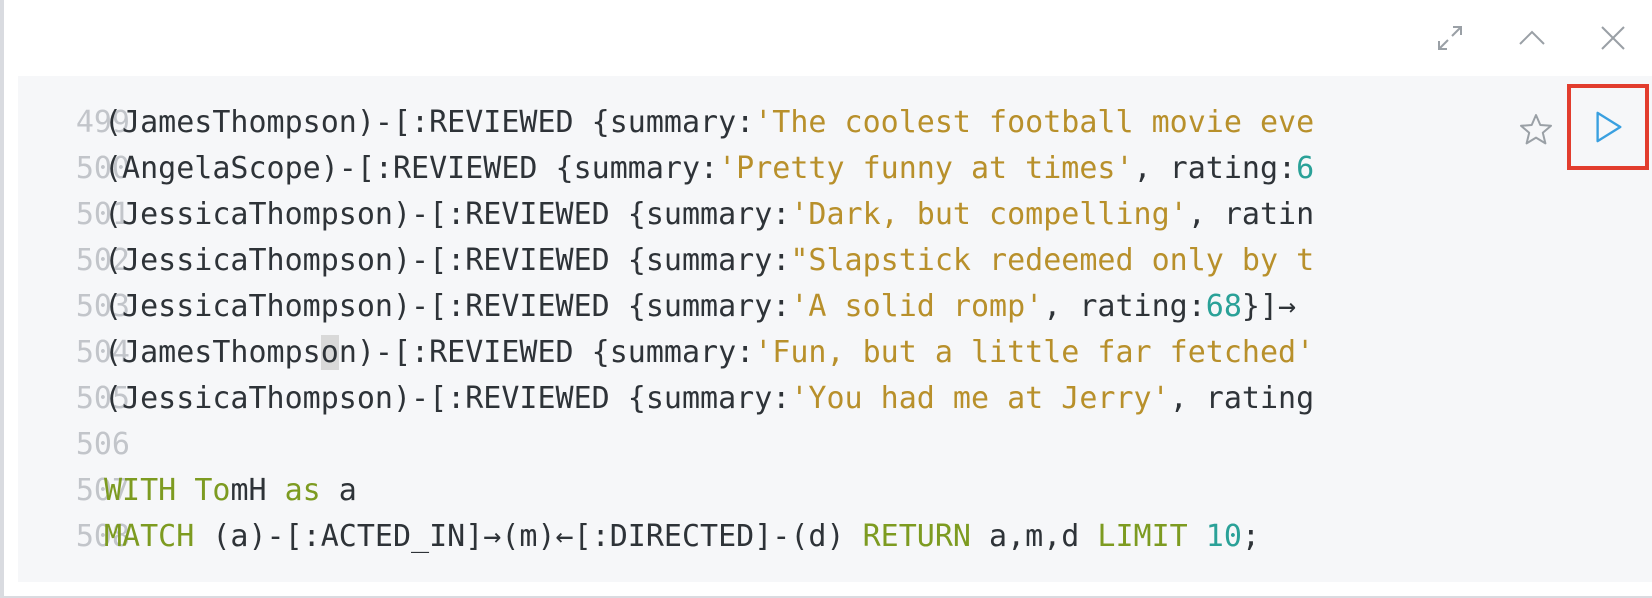 The image size is (1652, 598). Describe the element at coordinates (149, 536) in the screenshot. I see `code-token: MATCH` at that location.